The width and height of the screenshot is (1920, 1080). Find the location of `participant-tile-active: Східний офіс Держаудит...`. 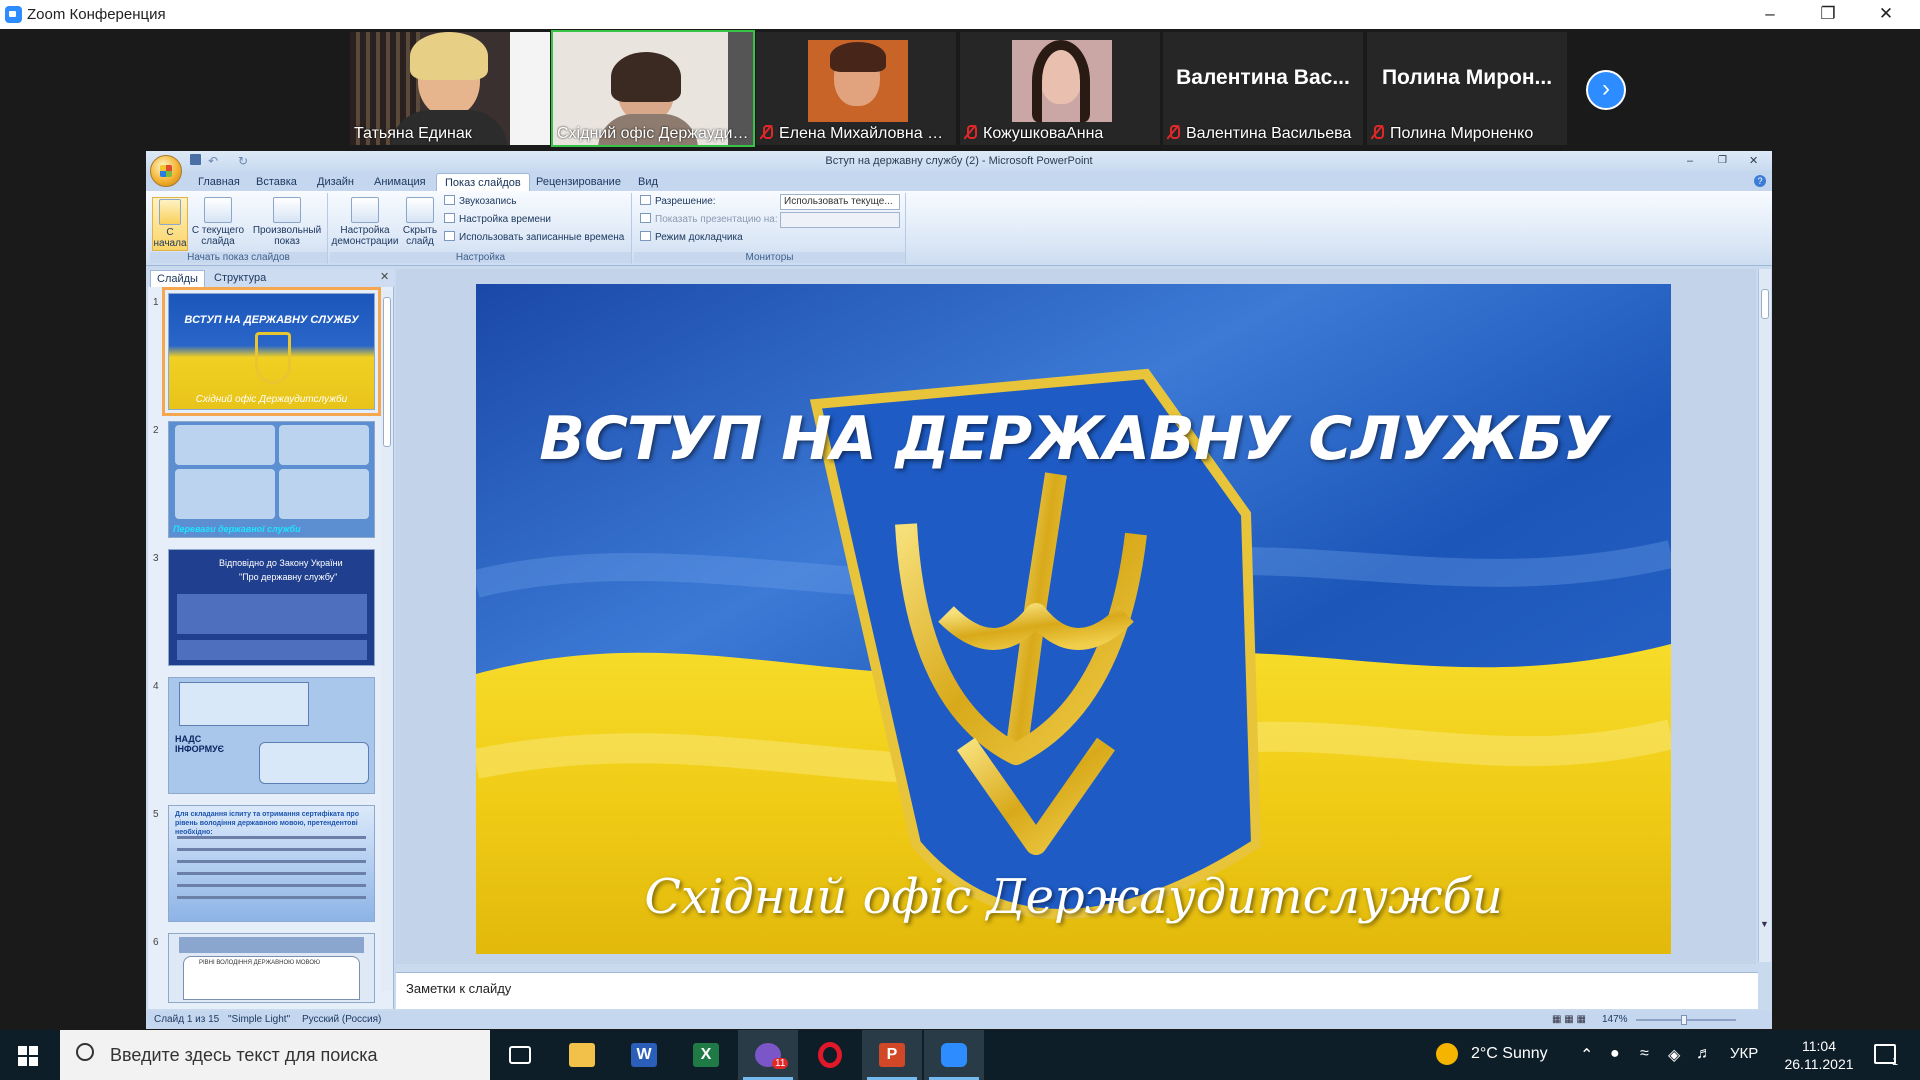

participant-tile-active: Східний офіс Держаудит... is located at coordinates (653, 88).